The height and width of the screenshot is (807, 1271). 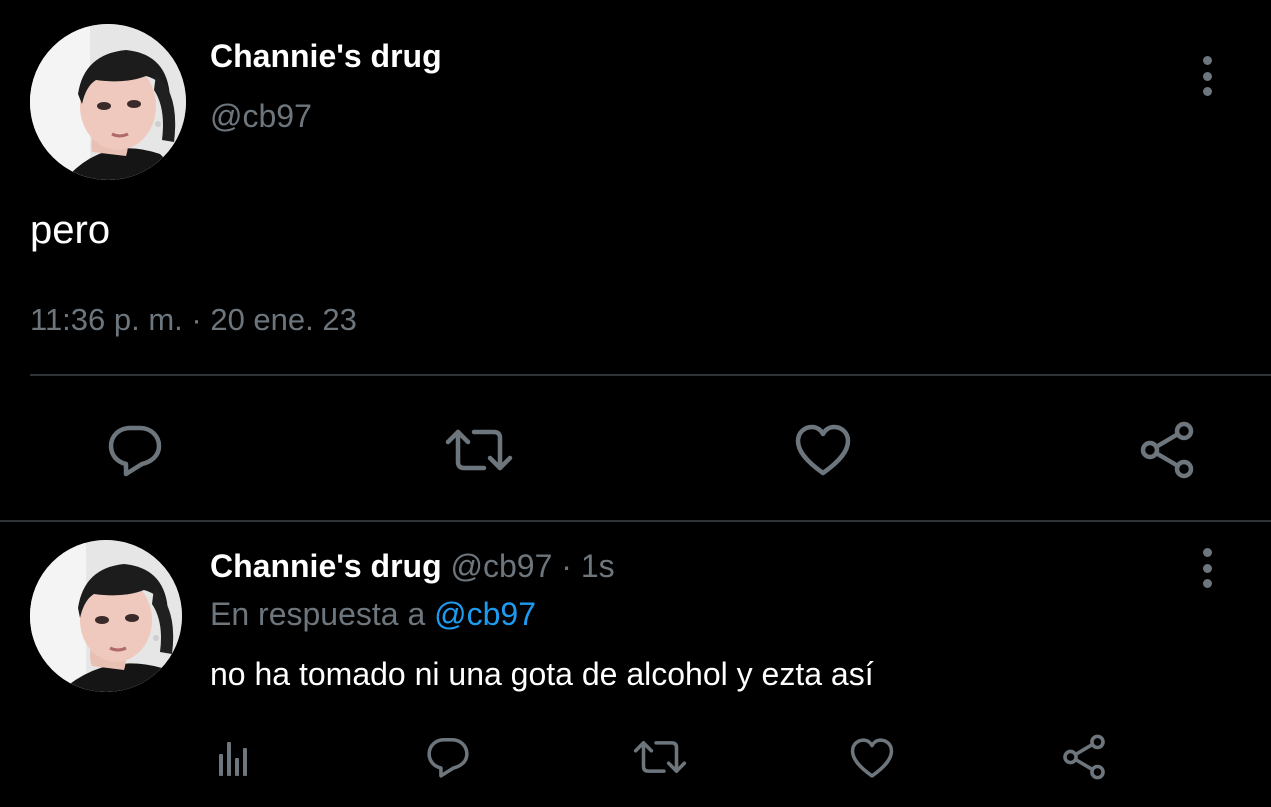 I want to click on reply-more-options-button, so click(x=1207, y=568).